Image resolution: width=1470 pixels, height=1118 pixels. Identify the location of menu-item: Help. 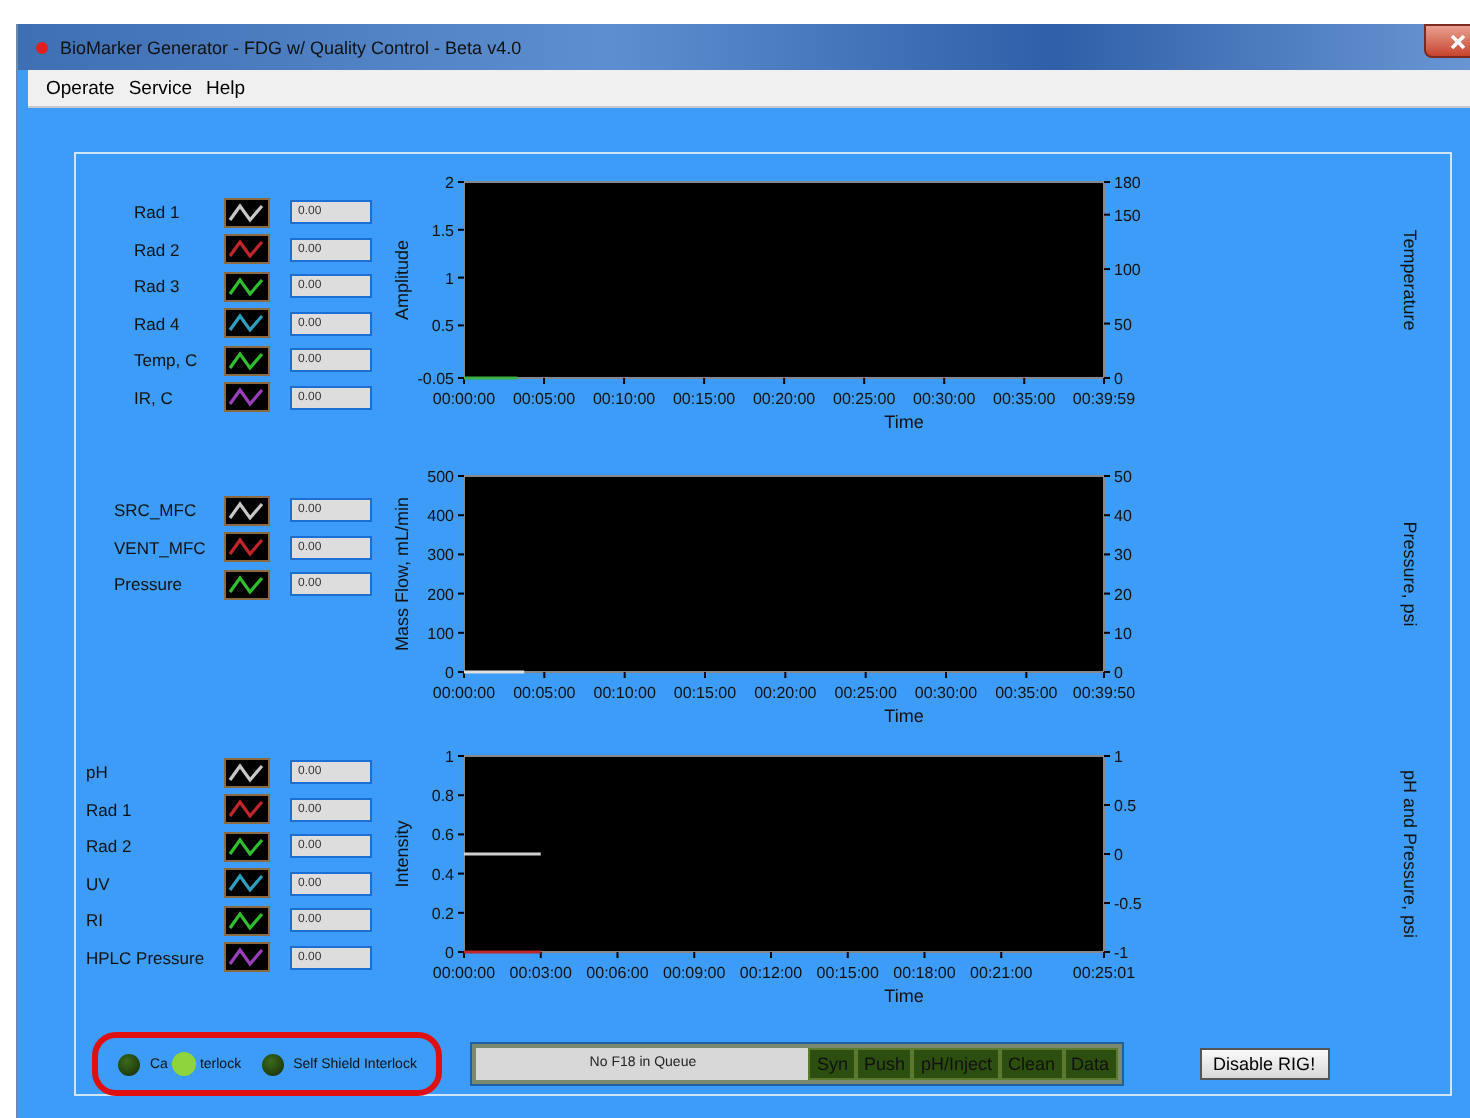
(226, 88).